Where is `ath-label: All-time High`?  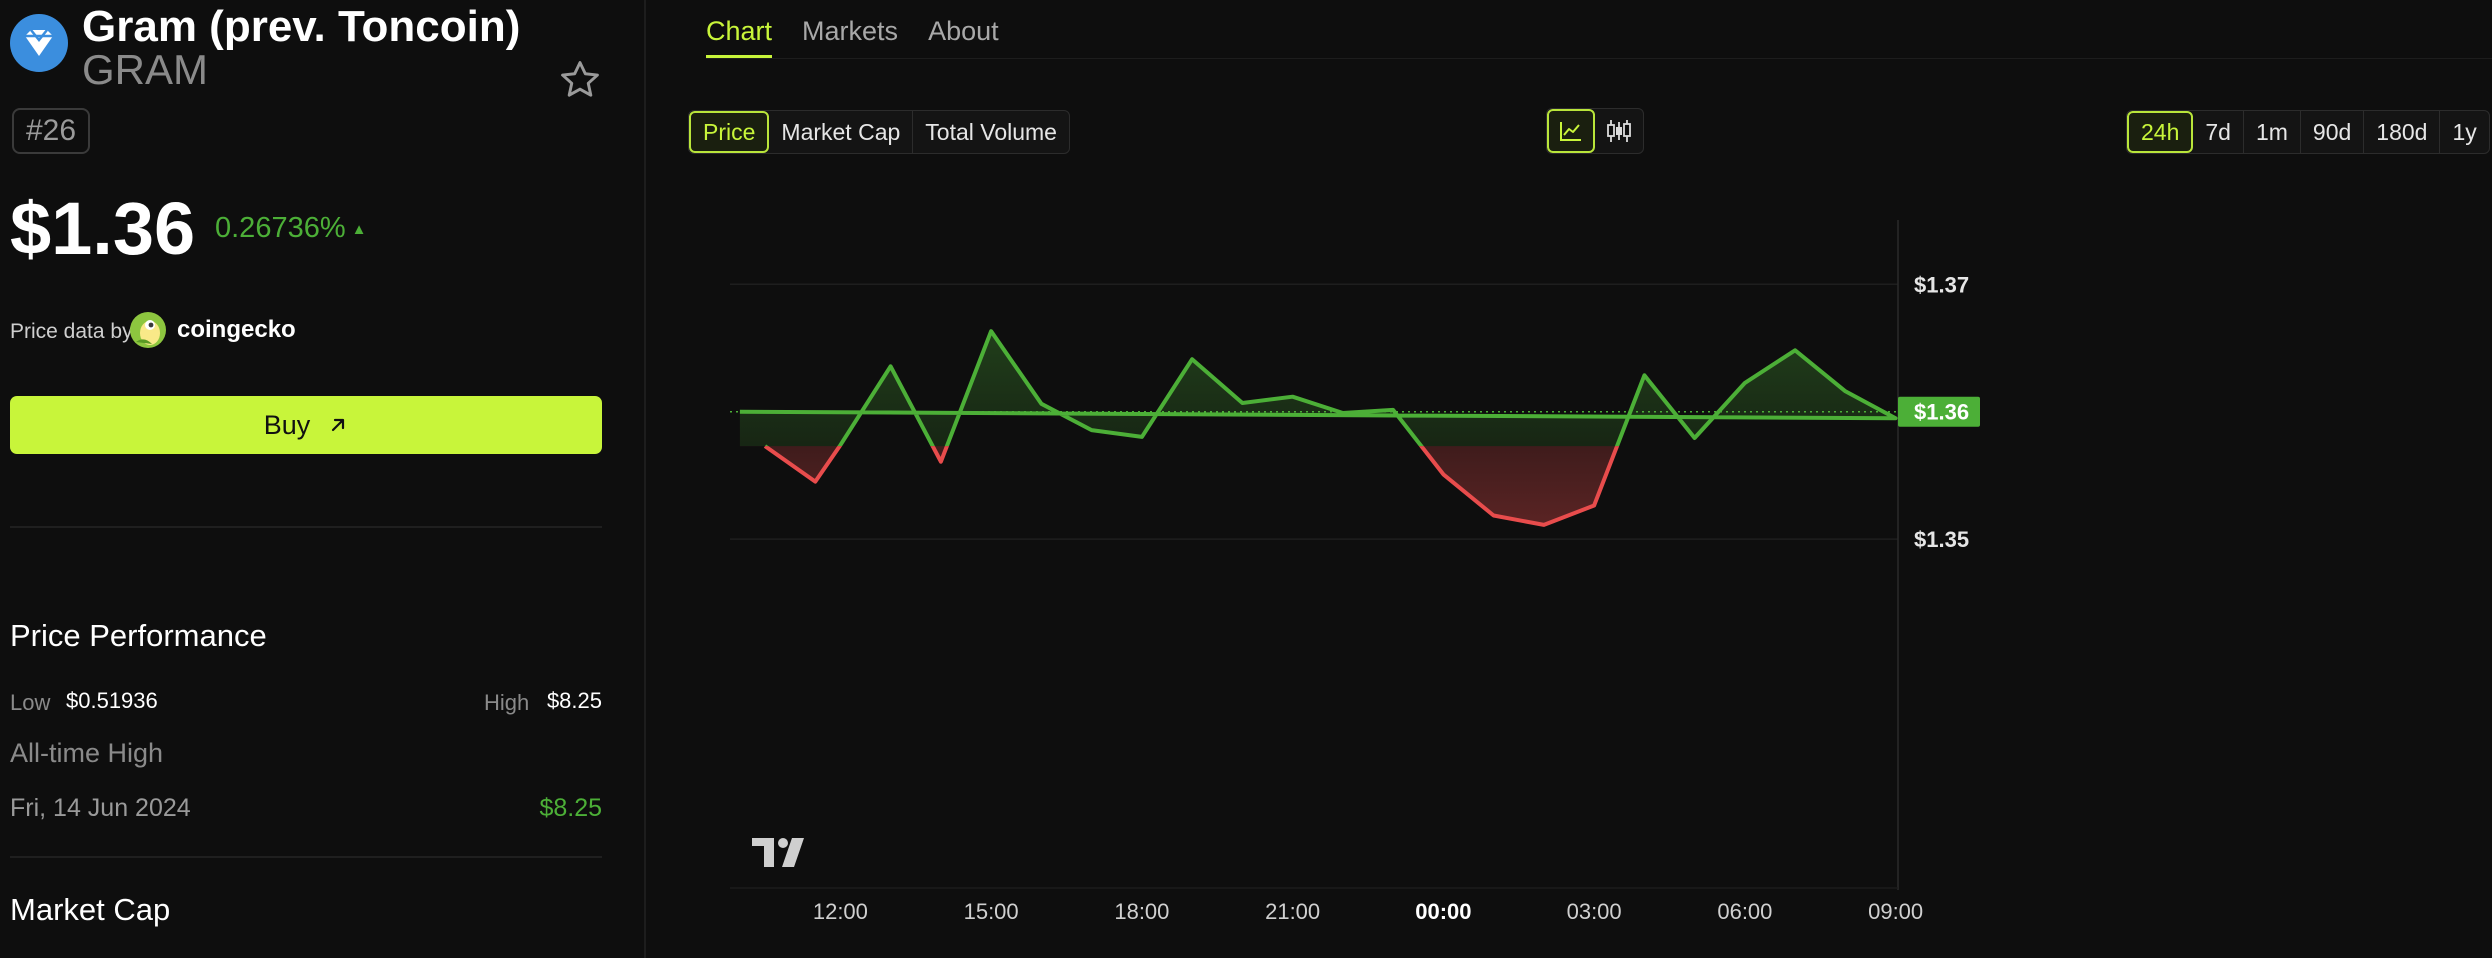 ath-label: All-time High is located at coordinates (87, 753).